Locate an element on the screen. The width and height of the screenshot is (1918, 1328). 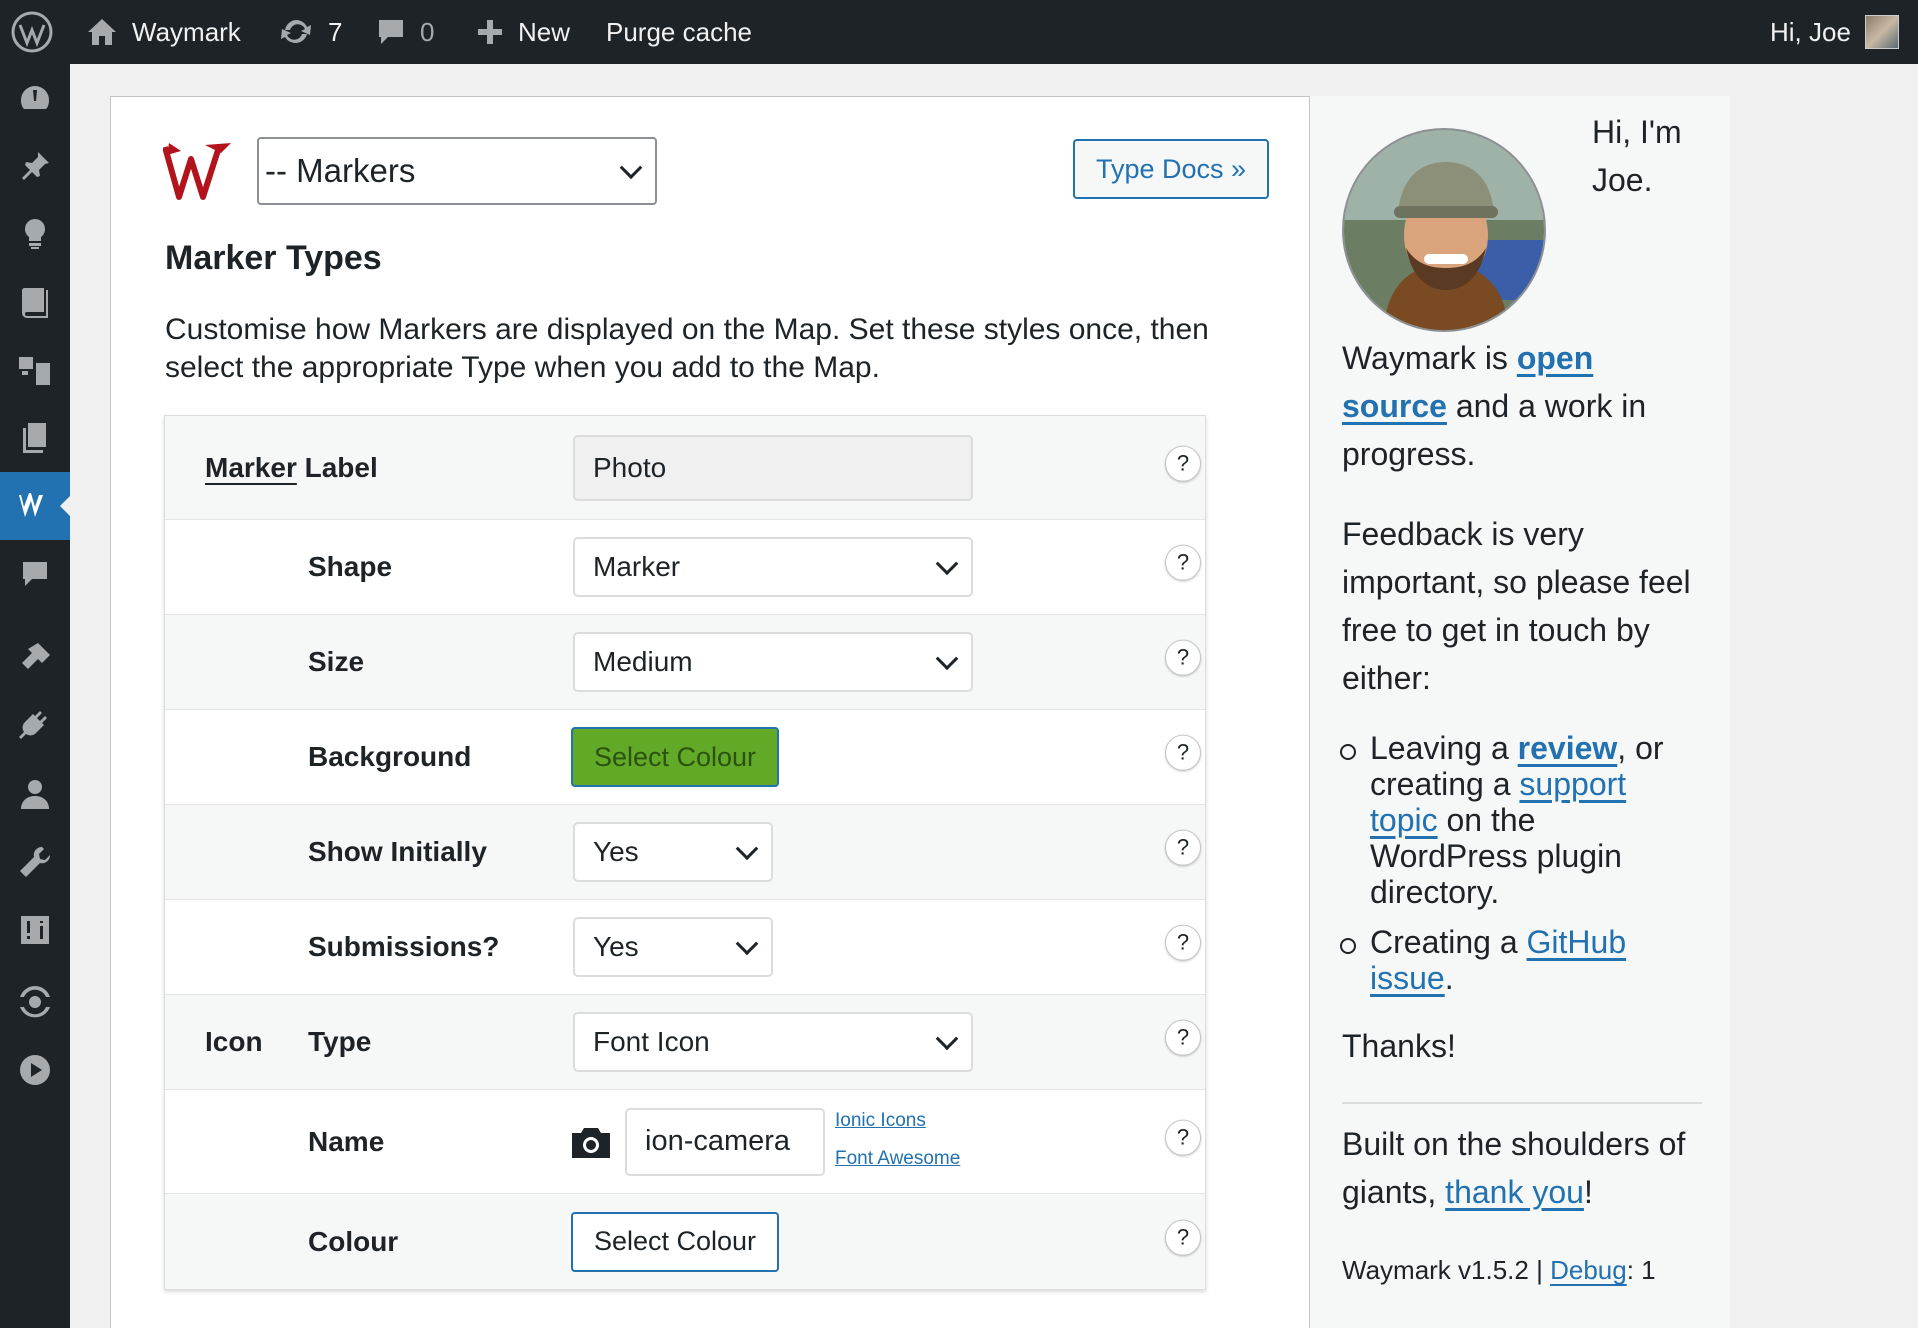
new-label: New is located at coordinates (544, 31).